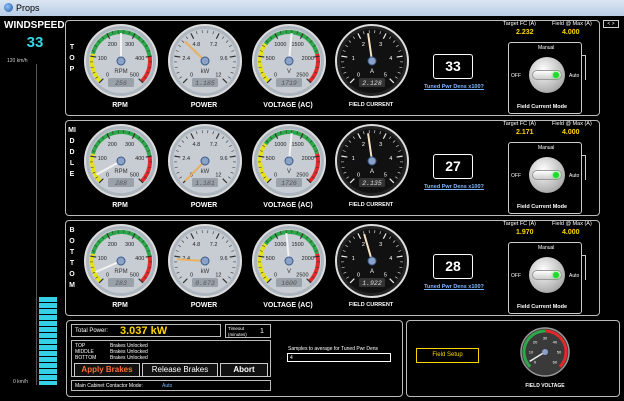  Describe the element at coordinates (280, 245) in the screenshot. I see `gauge-tick-label: 1000` at that location.